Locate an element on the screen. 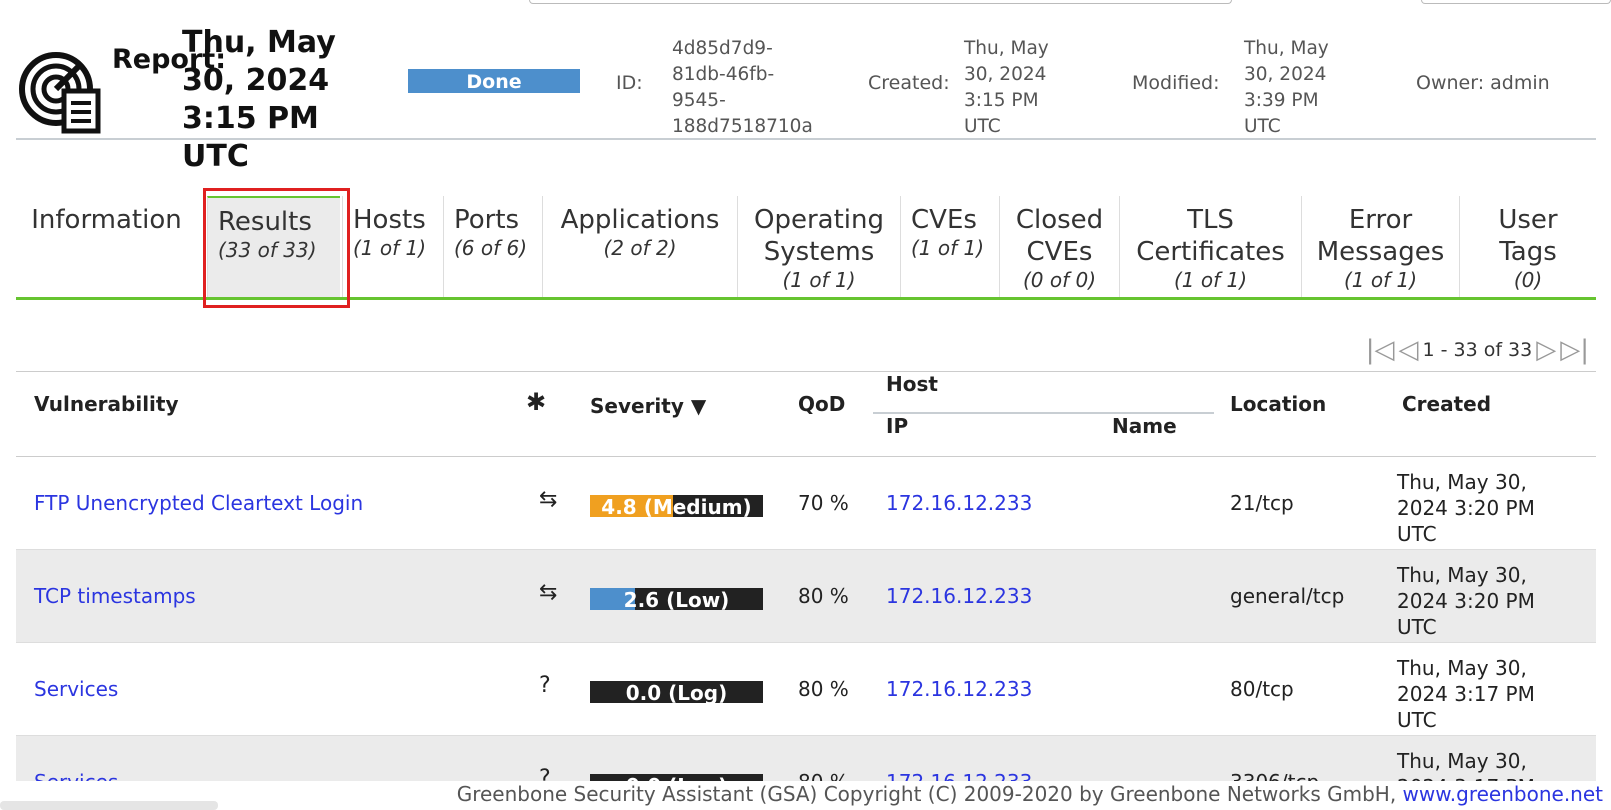  tab-cves: CVEs (1 of 1) is located at coordinates (949, 246).